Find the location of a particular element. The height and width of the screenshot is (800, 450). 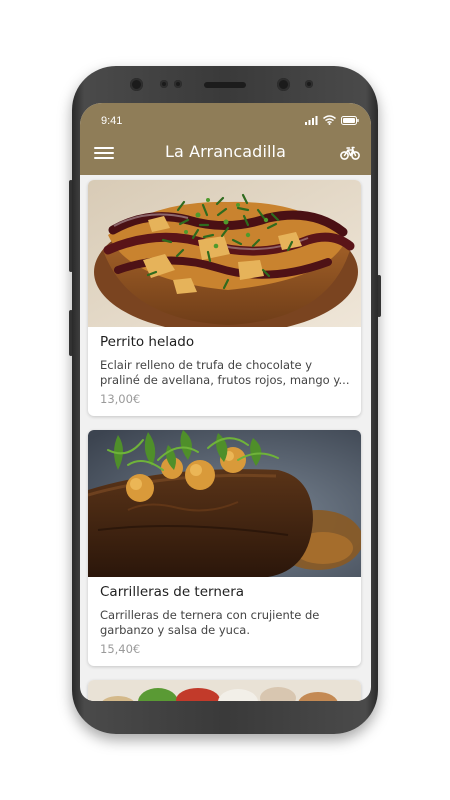

dish-name: Perrito helado is located at coordinates (147, 342).